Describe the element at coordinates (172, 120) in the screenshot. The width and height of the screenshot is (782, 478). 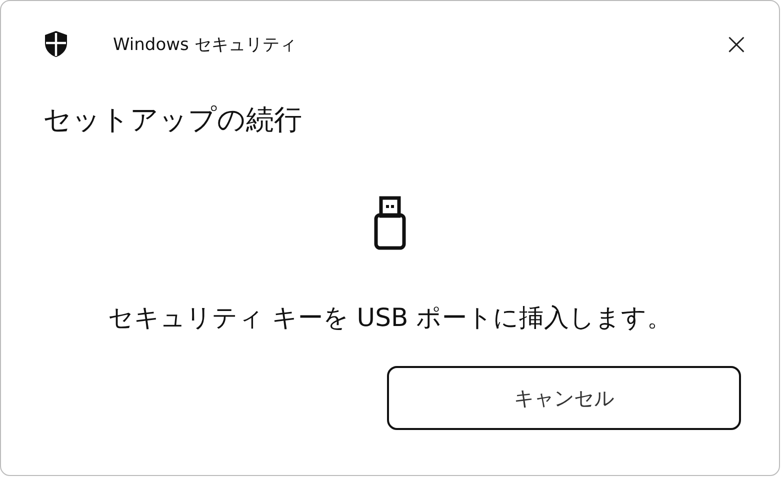
I see `dialog-heading: セットアップの続行` at that location.